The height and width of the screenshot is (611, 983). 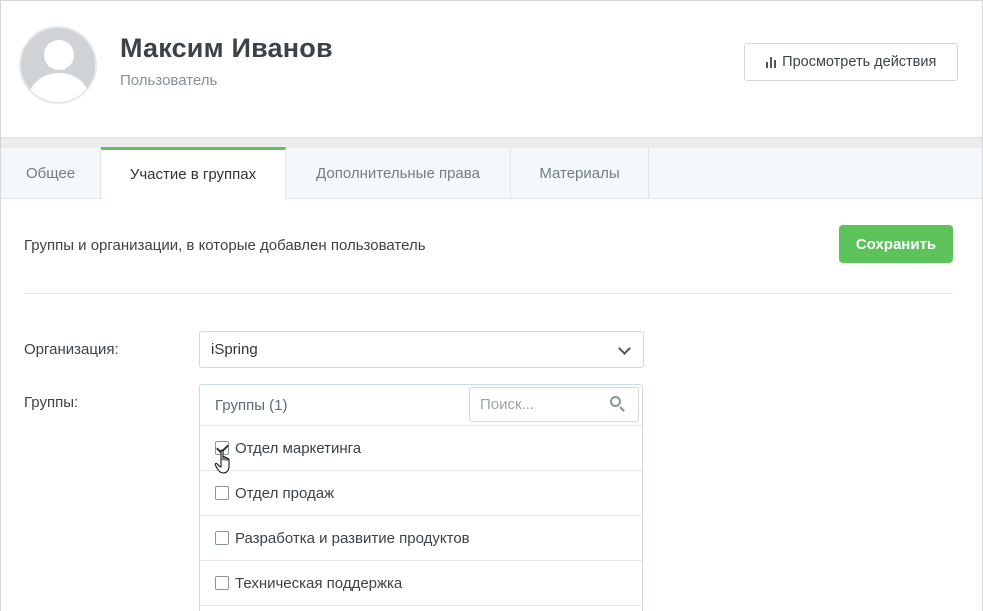 What do you see at coordinates (421, 493) in the screenshot?
I see `group-row-sales: Отдел продаж` at bounding box center [421, 493].